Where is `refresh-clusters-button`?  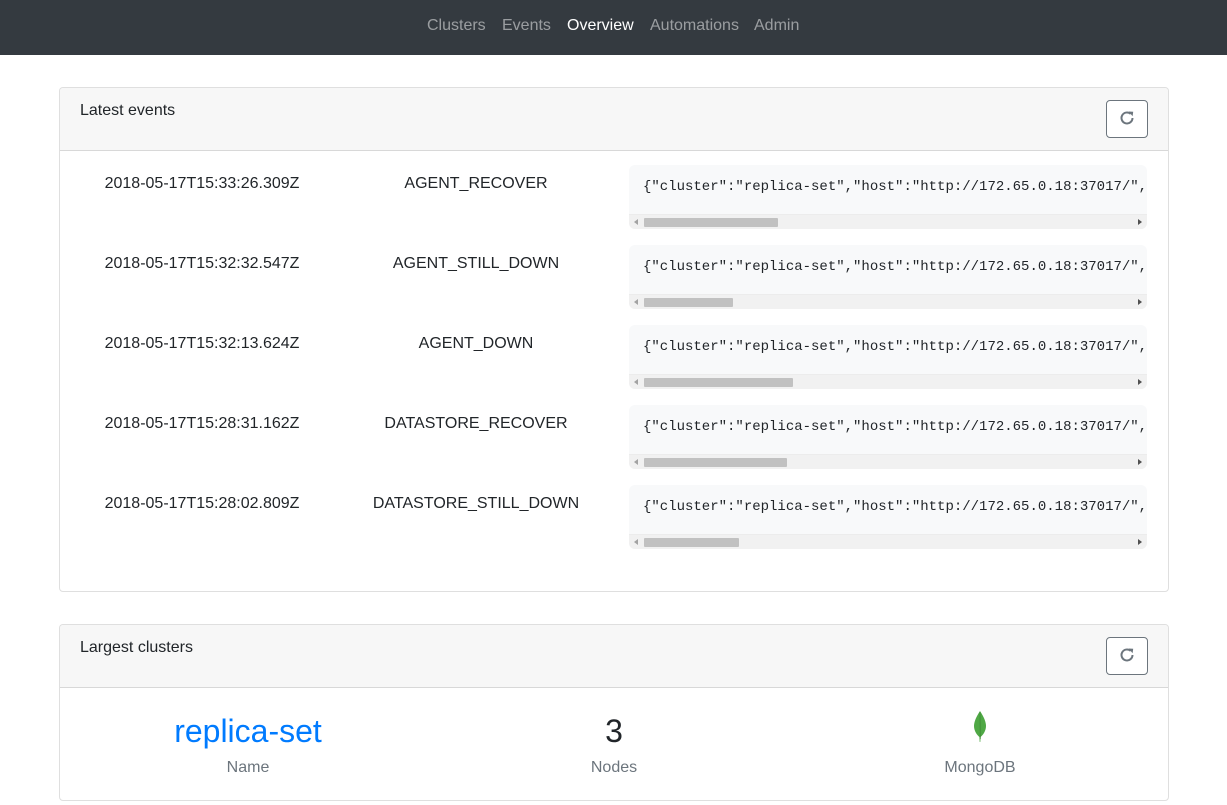 refresh-clusters-button is located at coordinates (1127, 656).